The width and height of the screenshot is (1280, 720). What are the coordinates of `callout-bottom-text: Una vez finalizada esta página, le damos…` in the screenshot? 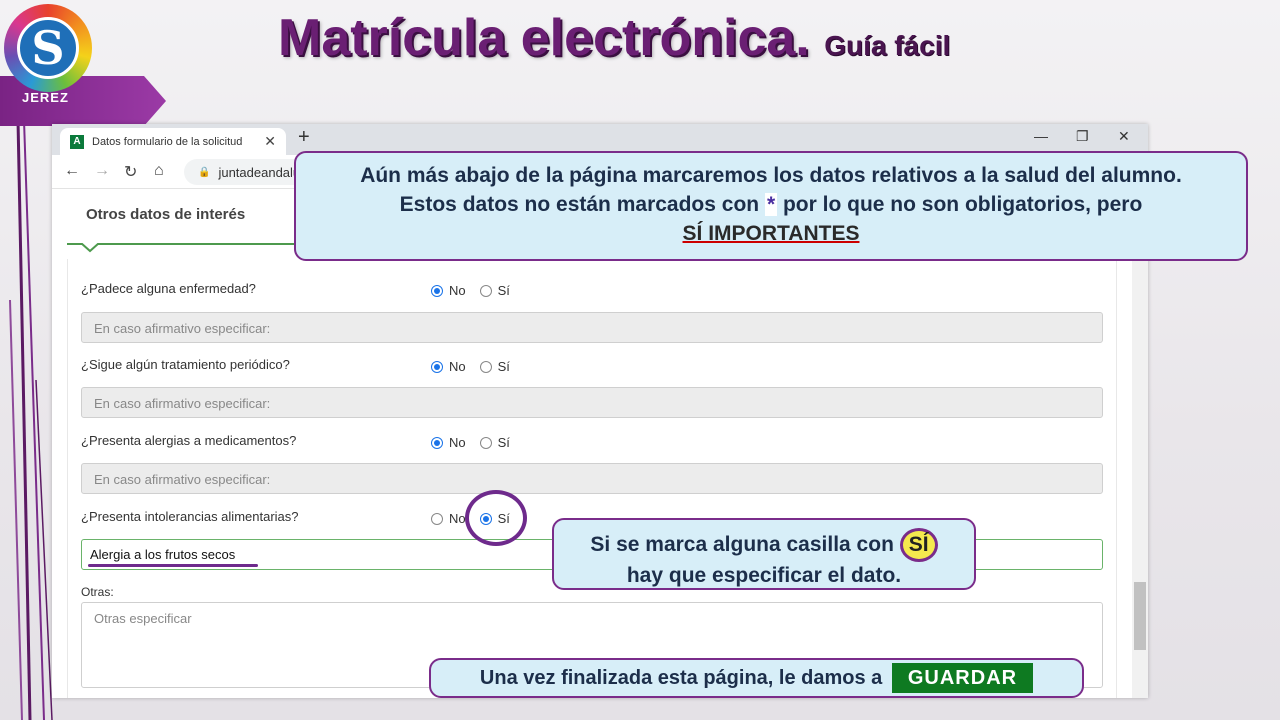 It's located at (681, 678).